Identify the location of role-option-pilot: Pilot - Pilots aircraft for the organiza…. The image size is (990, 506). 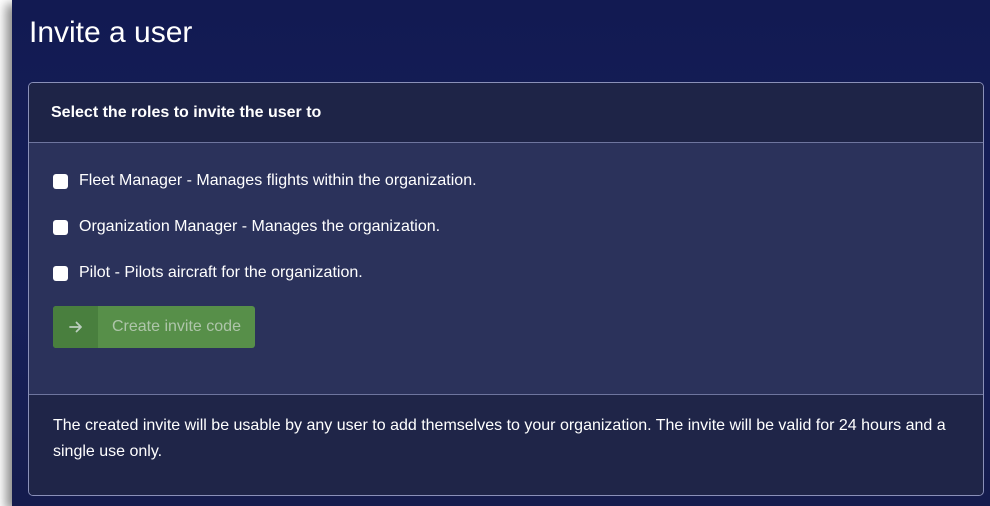
(506, 273).